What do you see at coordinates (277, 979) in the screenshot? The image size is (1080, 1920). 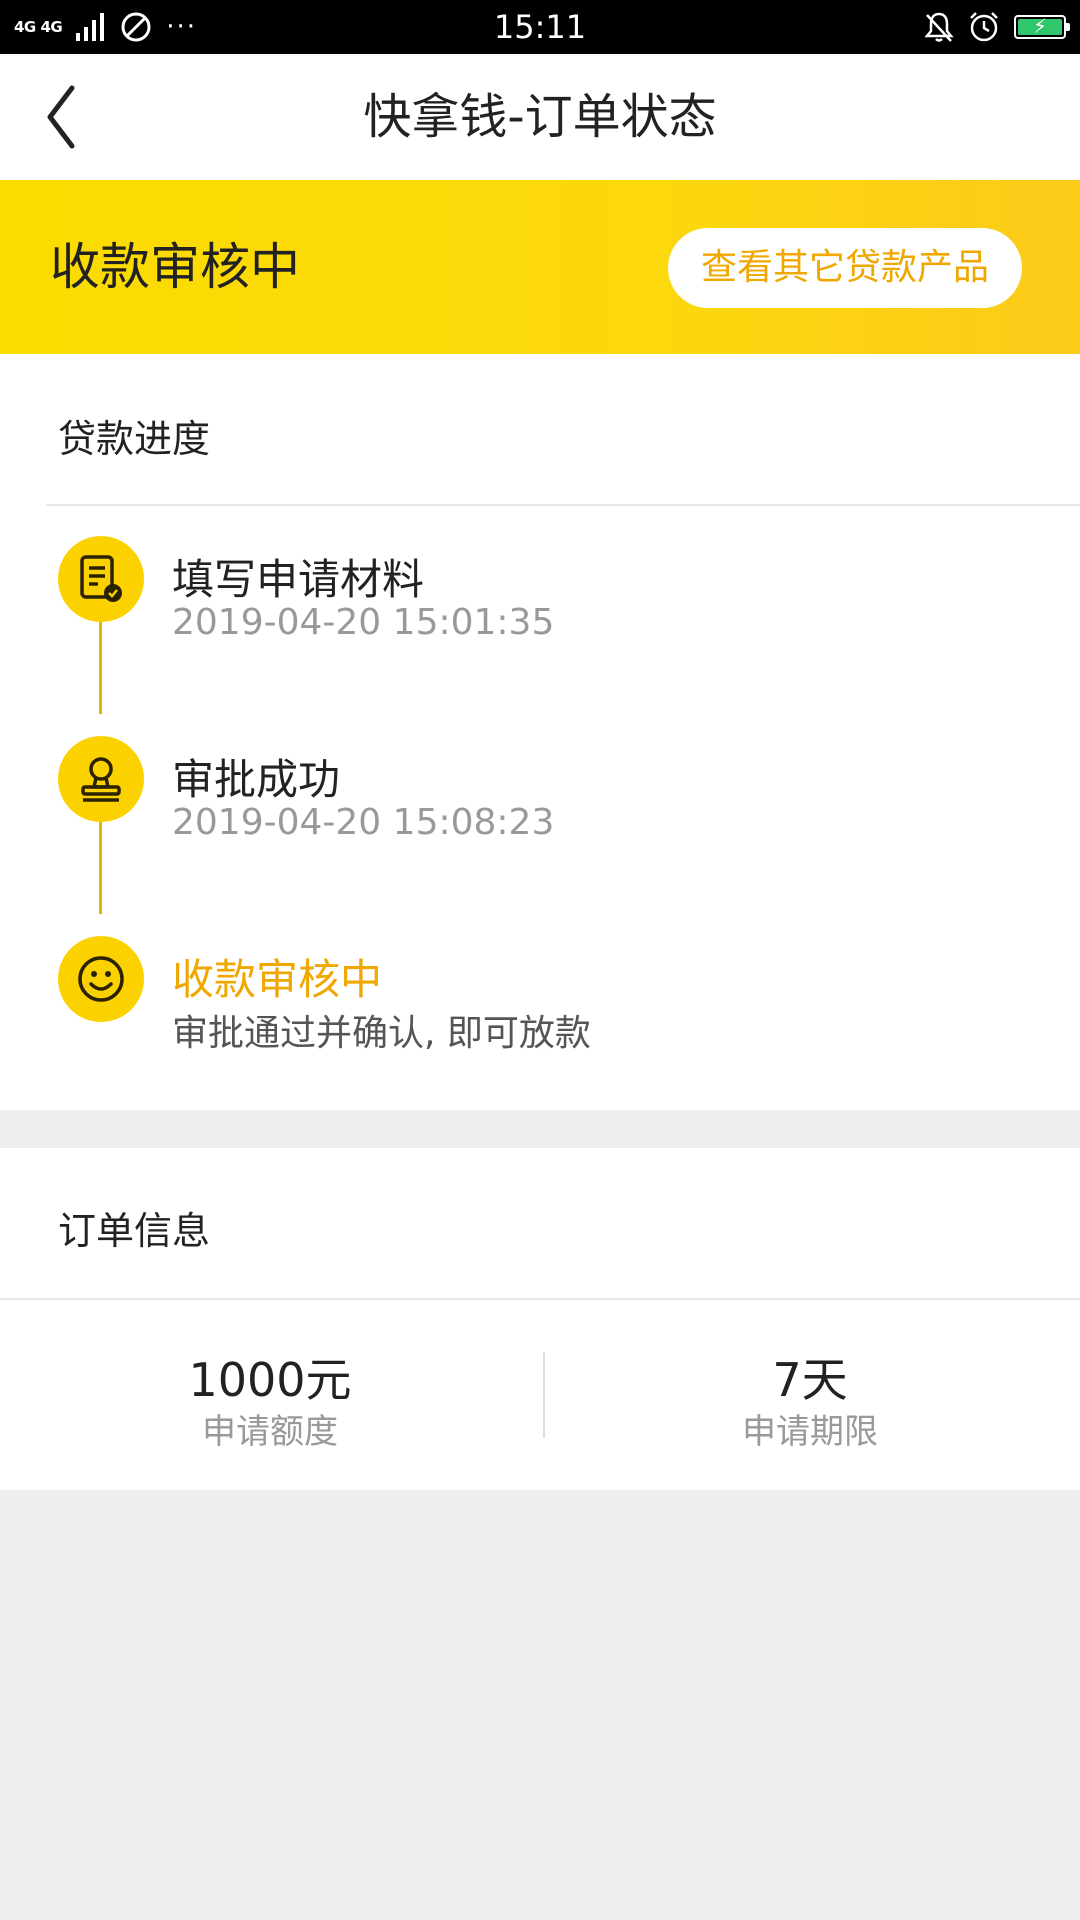 I see `step-title-active: 收款审核中` at bounding box center [277, 979].